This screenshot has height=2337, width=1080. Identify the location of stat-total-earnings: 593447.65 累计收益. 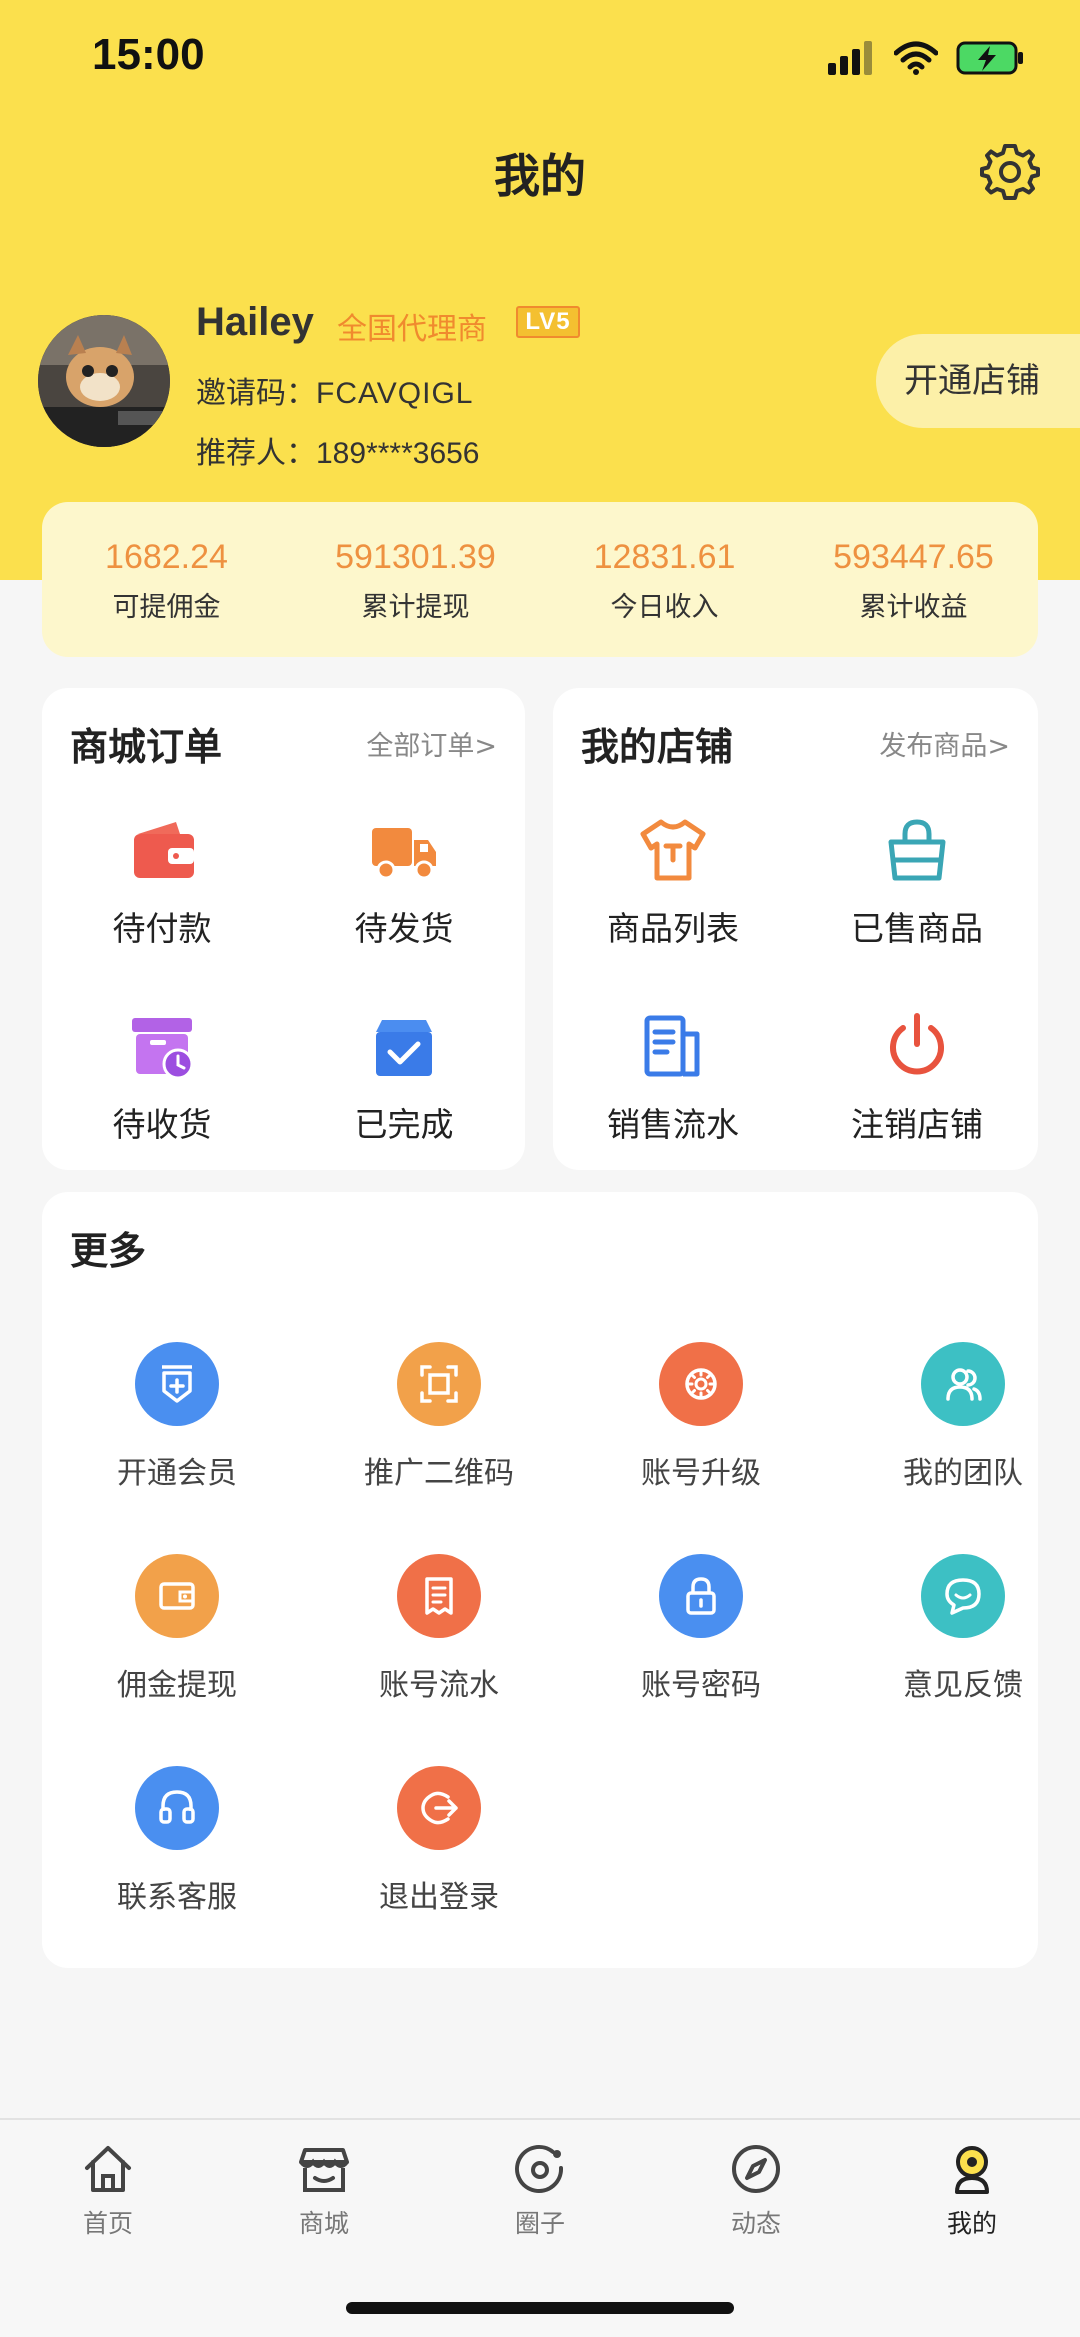
(913, 579).